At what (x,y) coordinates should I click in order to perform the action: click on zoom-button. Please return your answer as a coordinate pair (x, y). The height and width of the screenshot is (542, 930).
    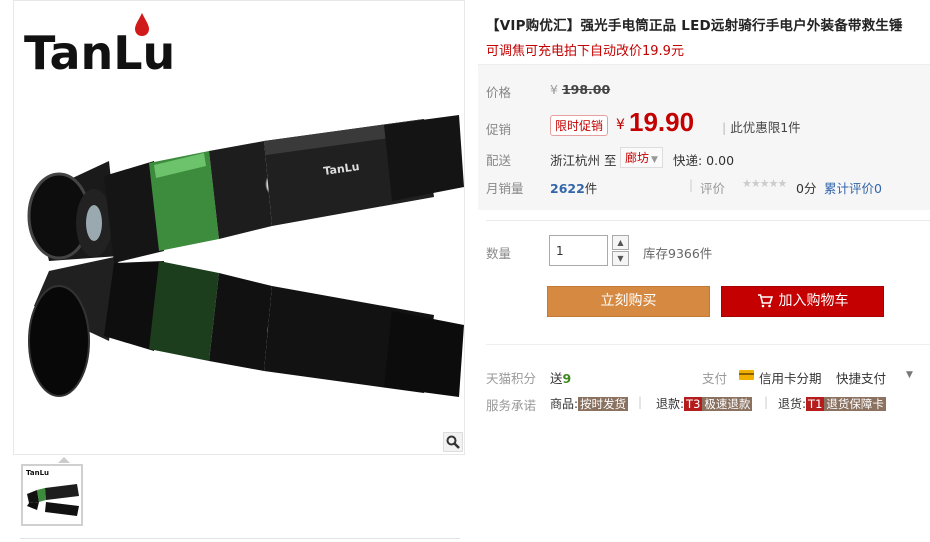
    Looking at the image, I should click on (453, 442).